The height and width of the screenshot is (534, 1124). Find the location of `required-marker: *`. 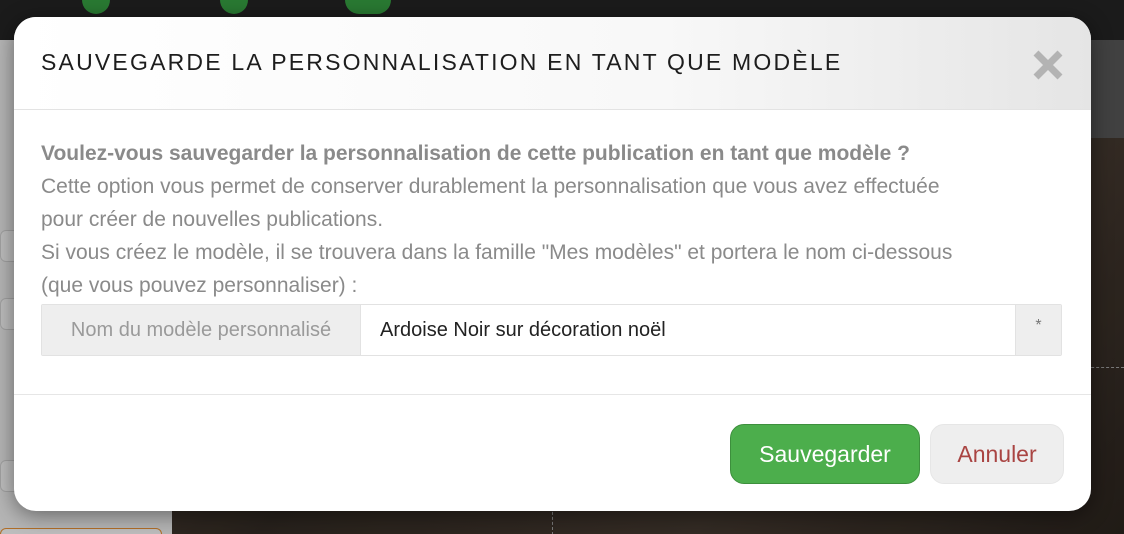

required-marker: * is located at coordinates (1038, 330).